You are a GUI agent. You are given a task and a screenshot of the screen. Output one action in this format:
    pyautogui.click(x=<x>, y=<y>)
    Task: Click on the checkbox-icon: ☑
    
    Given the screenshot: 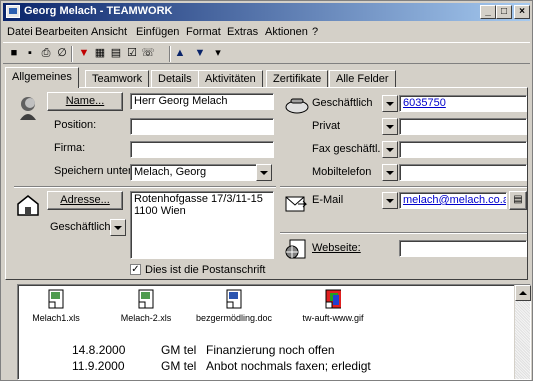 What is the action you would take?
    pyautogui.click(x=132, y=53)
    